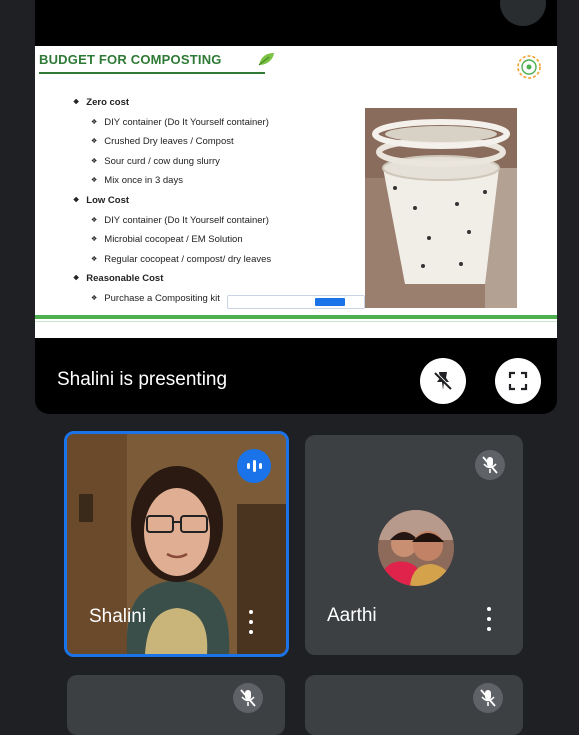 Image resolution: width=579 pixels, height=735 pixels. I want to click on avatar, so click(416, 548).